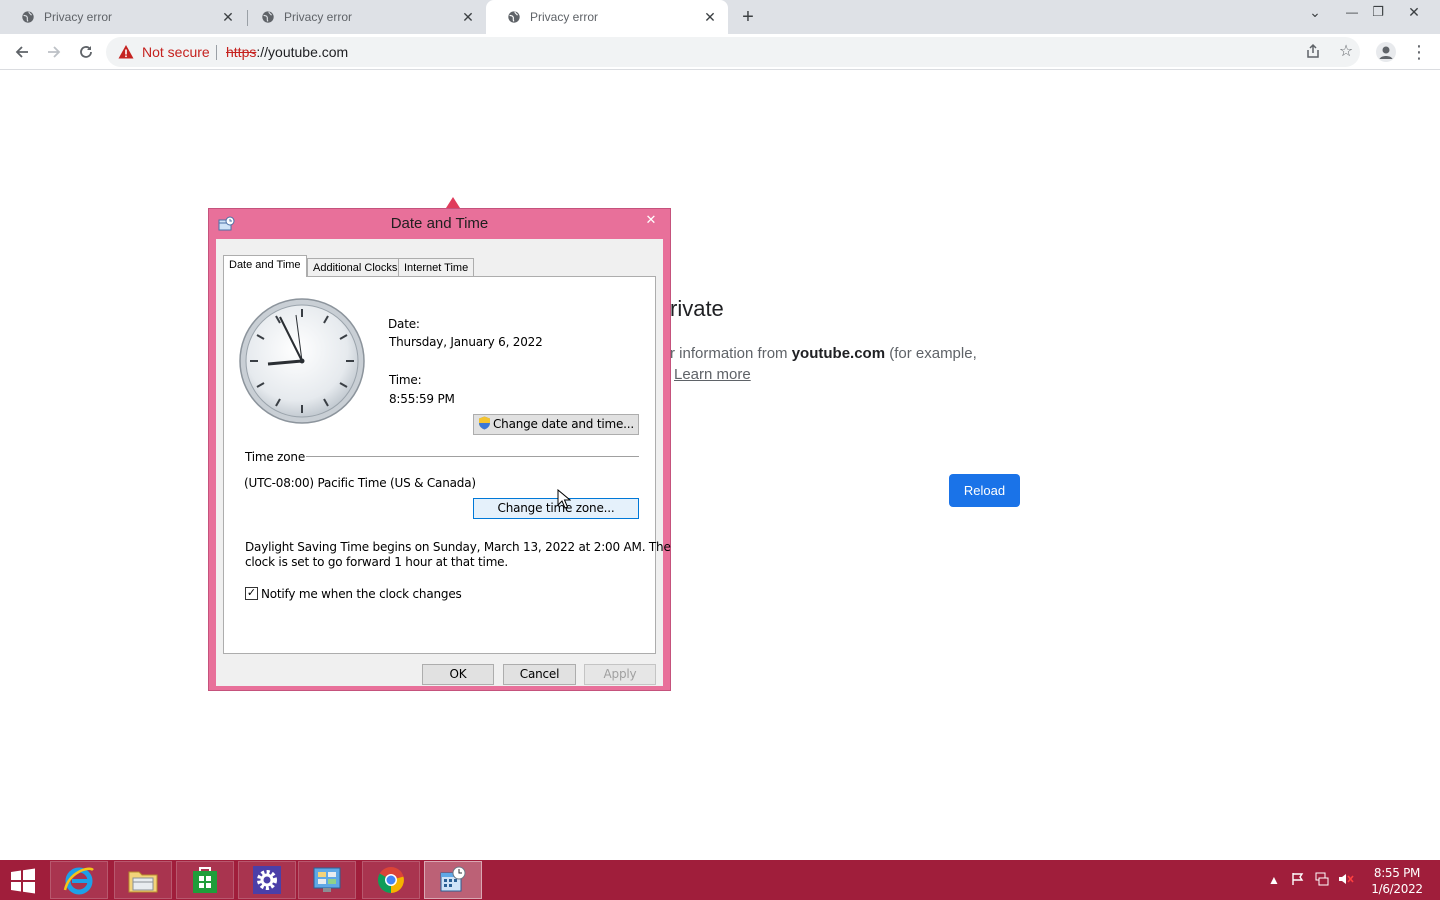 Image resolution: width=1440 pixels, height=900 pixels. What do you see at coordinates (607, 17) in the screenshot?
I see `browser-tab-3-active: Privacy error ✕` at bounding box center [607, 17].